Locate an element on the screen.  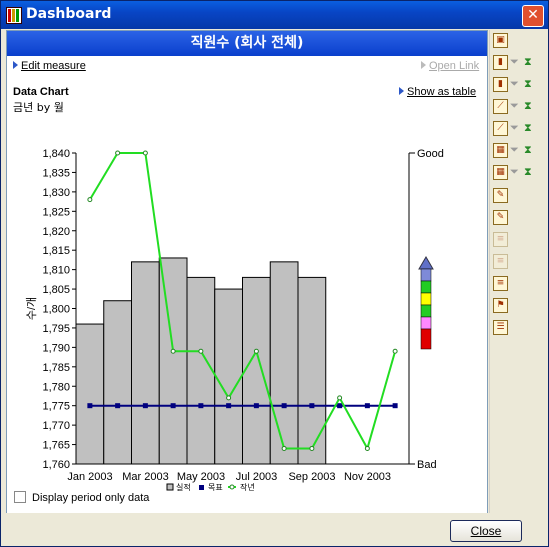
title-bar: Dashboard ✕ is located at coordinates (274, 15).